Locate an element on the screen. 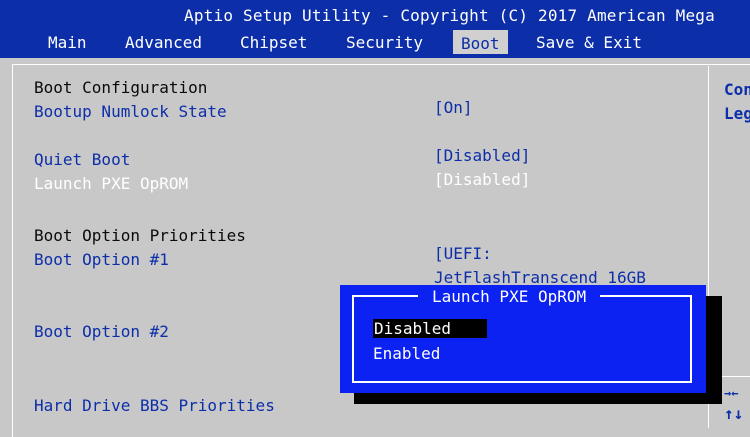 The image size is (750, 437). value-boot-option-1-line1: [UEFI: is located at coordinates (463, 253).